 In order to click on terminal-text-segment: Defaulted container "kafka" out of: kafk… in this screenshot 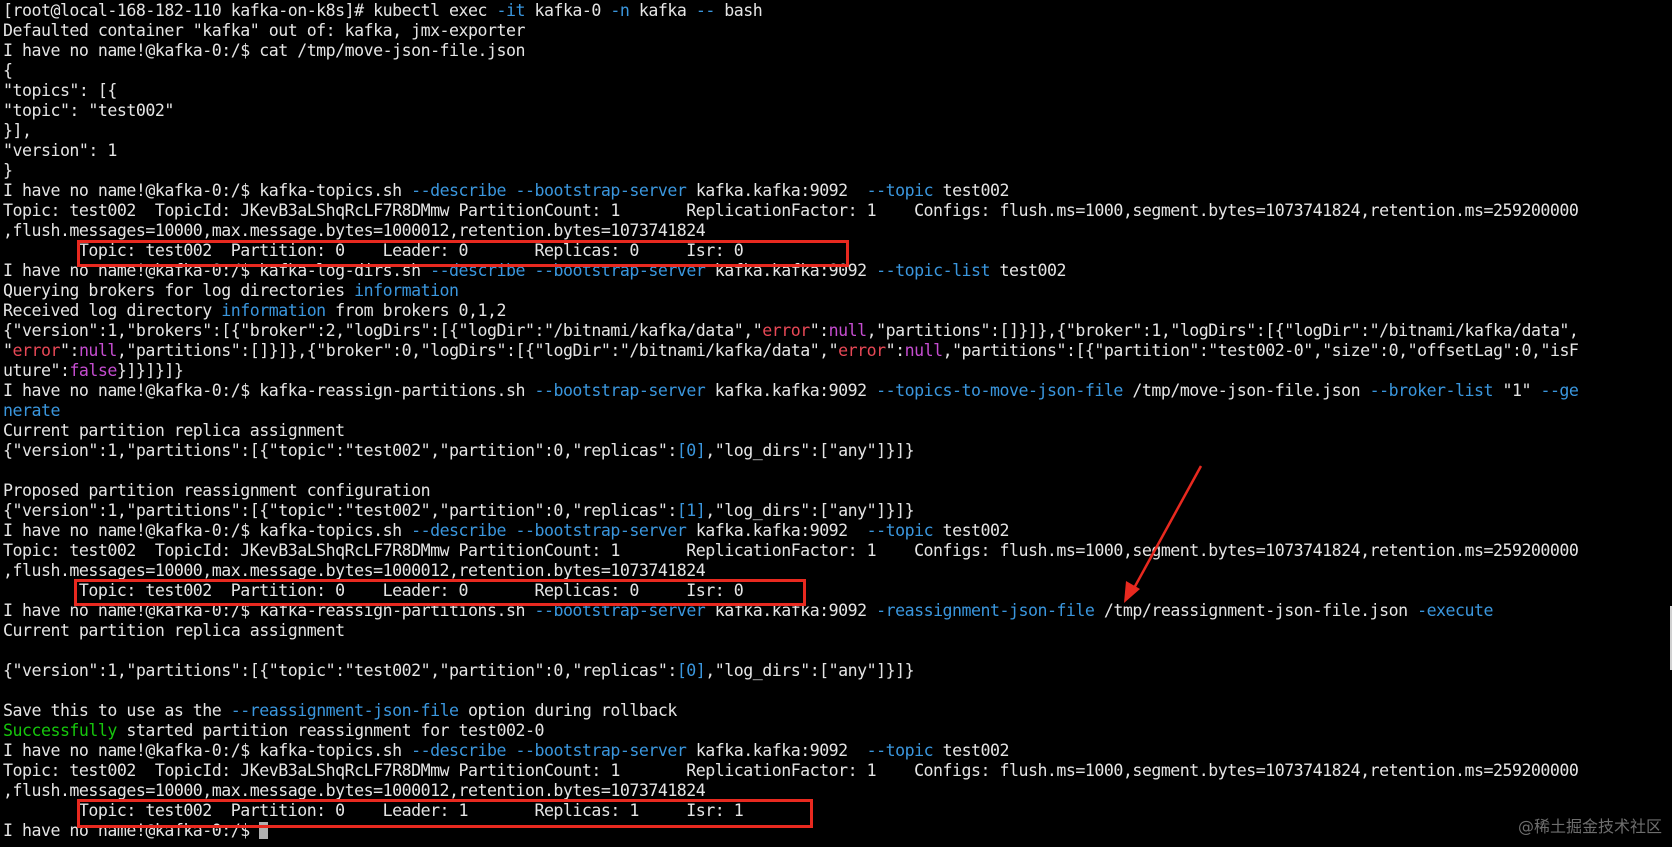, I will do `click(264, 30)`.